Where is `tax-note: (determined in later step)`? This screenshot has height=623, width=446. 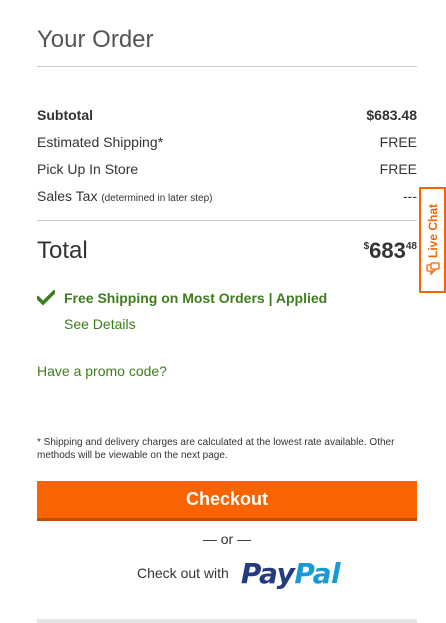 tax-note: (determined in later step) is located at coordinates (157, 198).